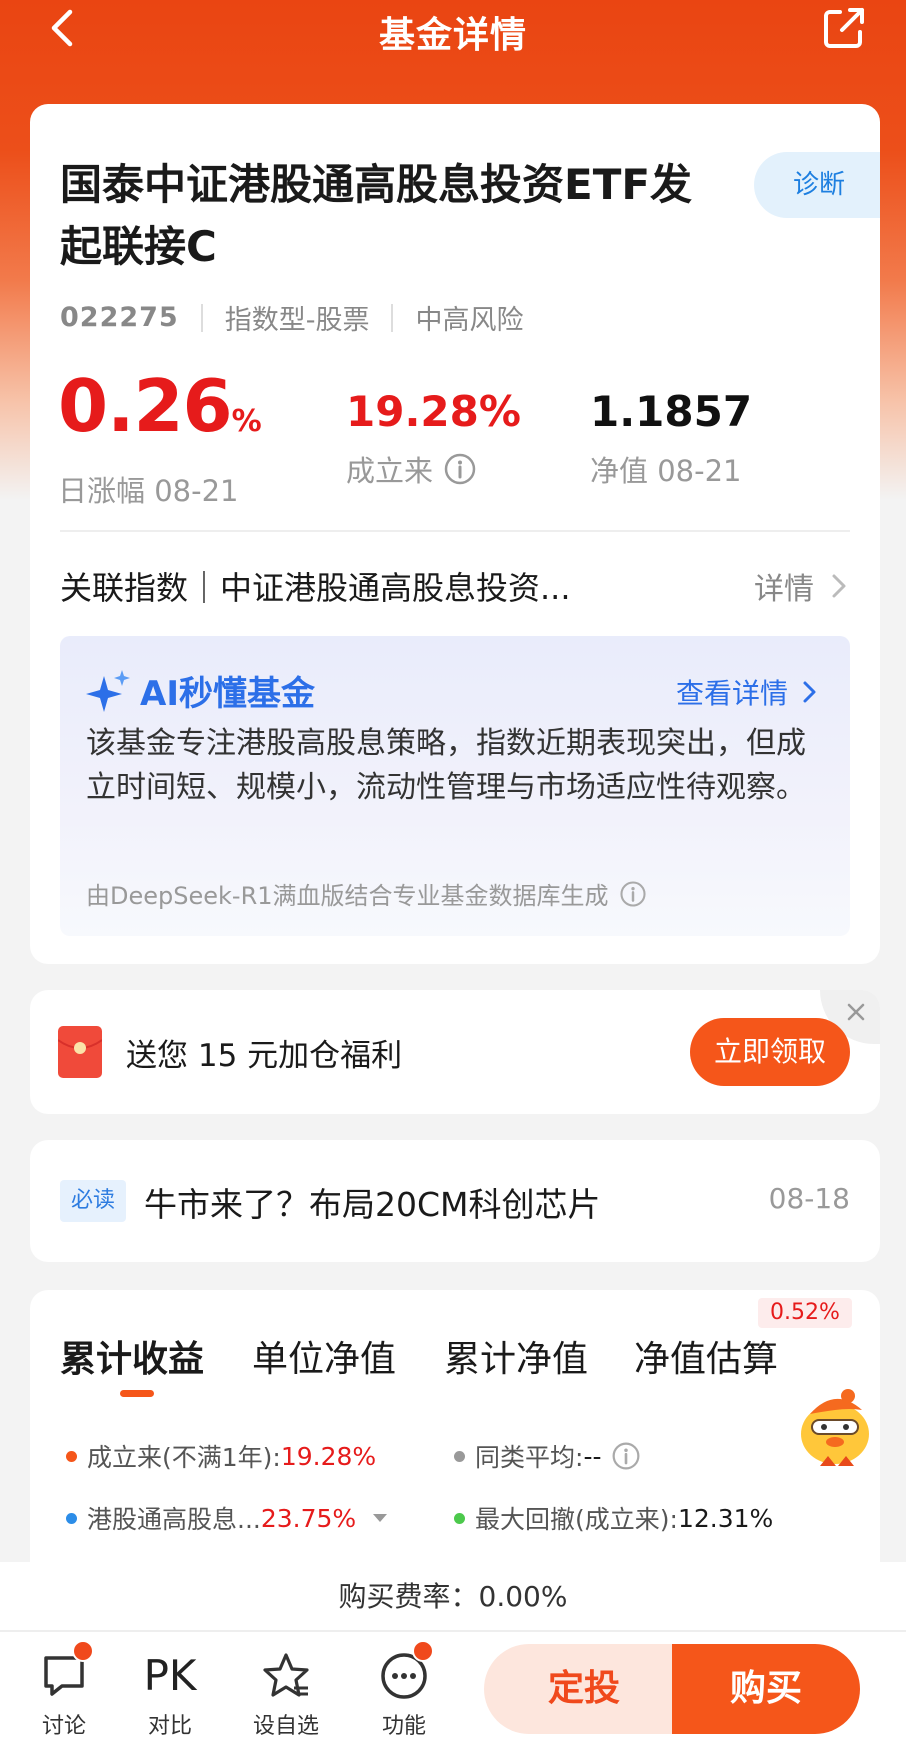  I want to click on legend-index-value: 23.75%, so click(308, 1518).